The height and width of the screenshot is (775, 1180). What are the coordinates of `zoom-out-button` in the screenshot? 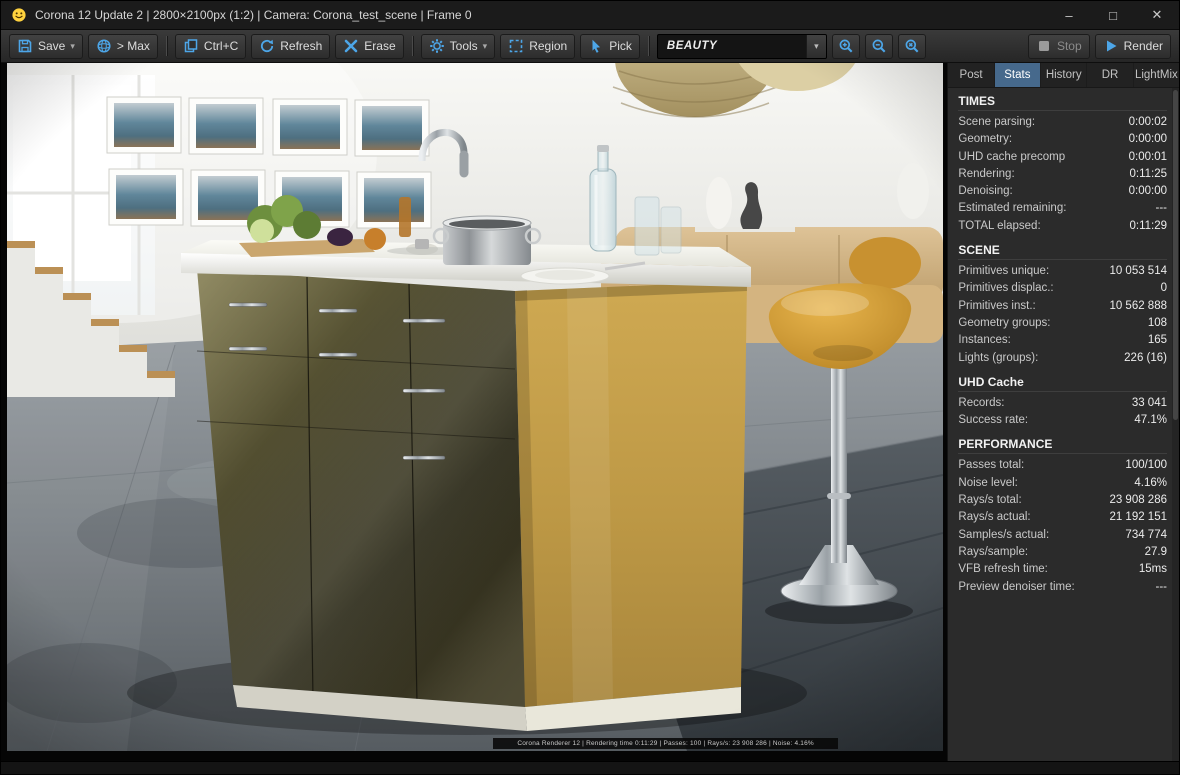 It's located at (878, 46).